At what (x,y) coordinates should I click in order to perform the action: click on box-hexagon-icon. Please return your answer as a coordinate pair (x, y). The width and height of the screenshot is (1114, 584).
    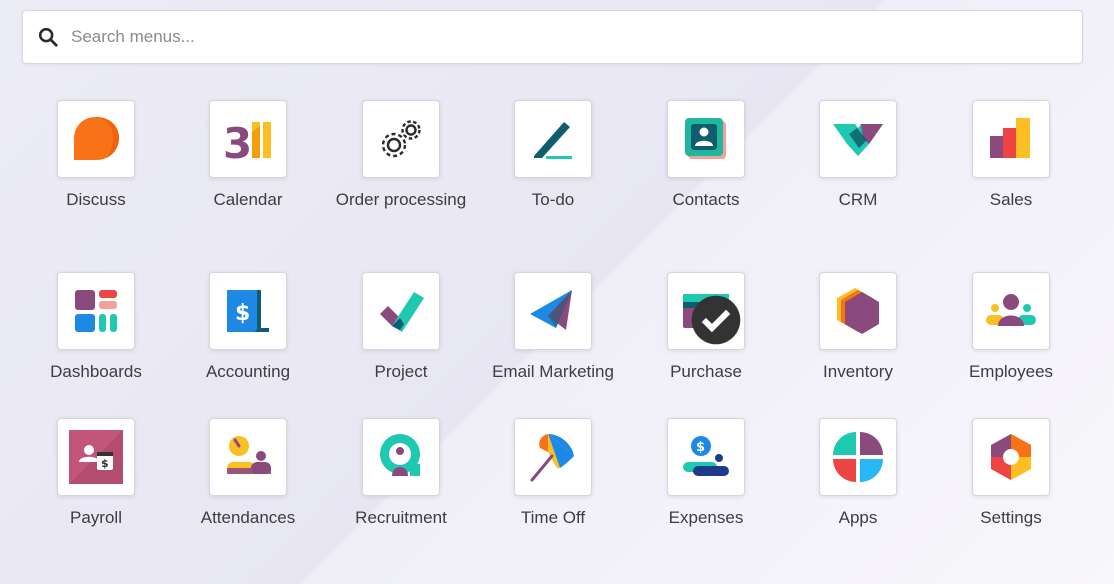
    Looking at the image, I should click on (858, 311).